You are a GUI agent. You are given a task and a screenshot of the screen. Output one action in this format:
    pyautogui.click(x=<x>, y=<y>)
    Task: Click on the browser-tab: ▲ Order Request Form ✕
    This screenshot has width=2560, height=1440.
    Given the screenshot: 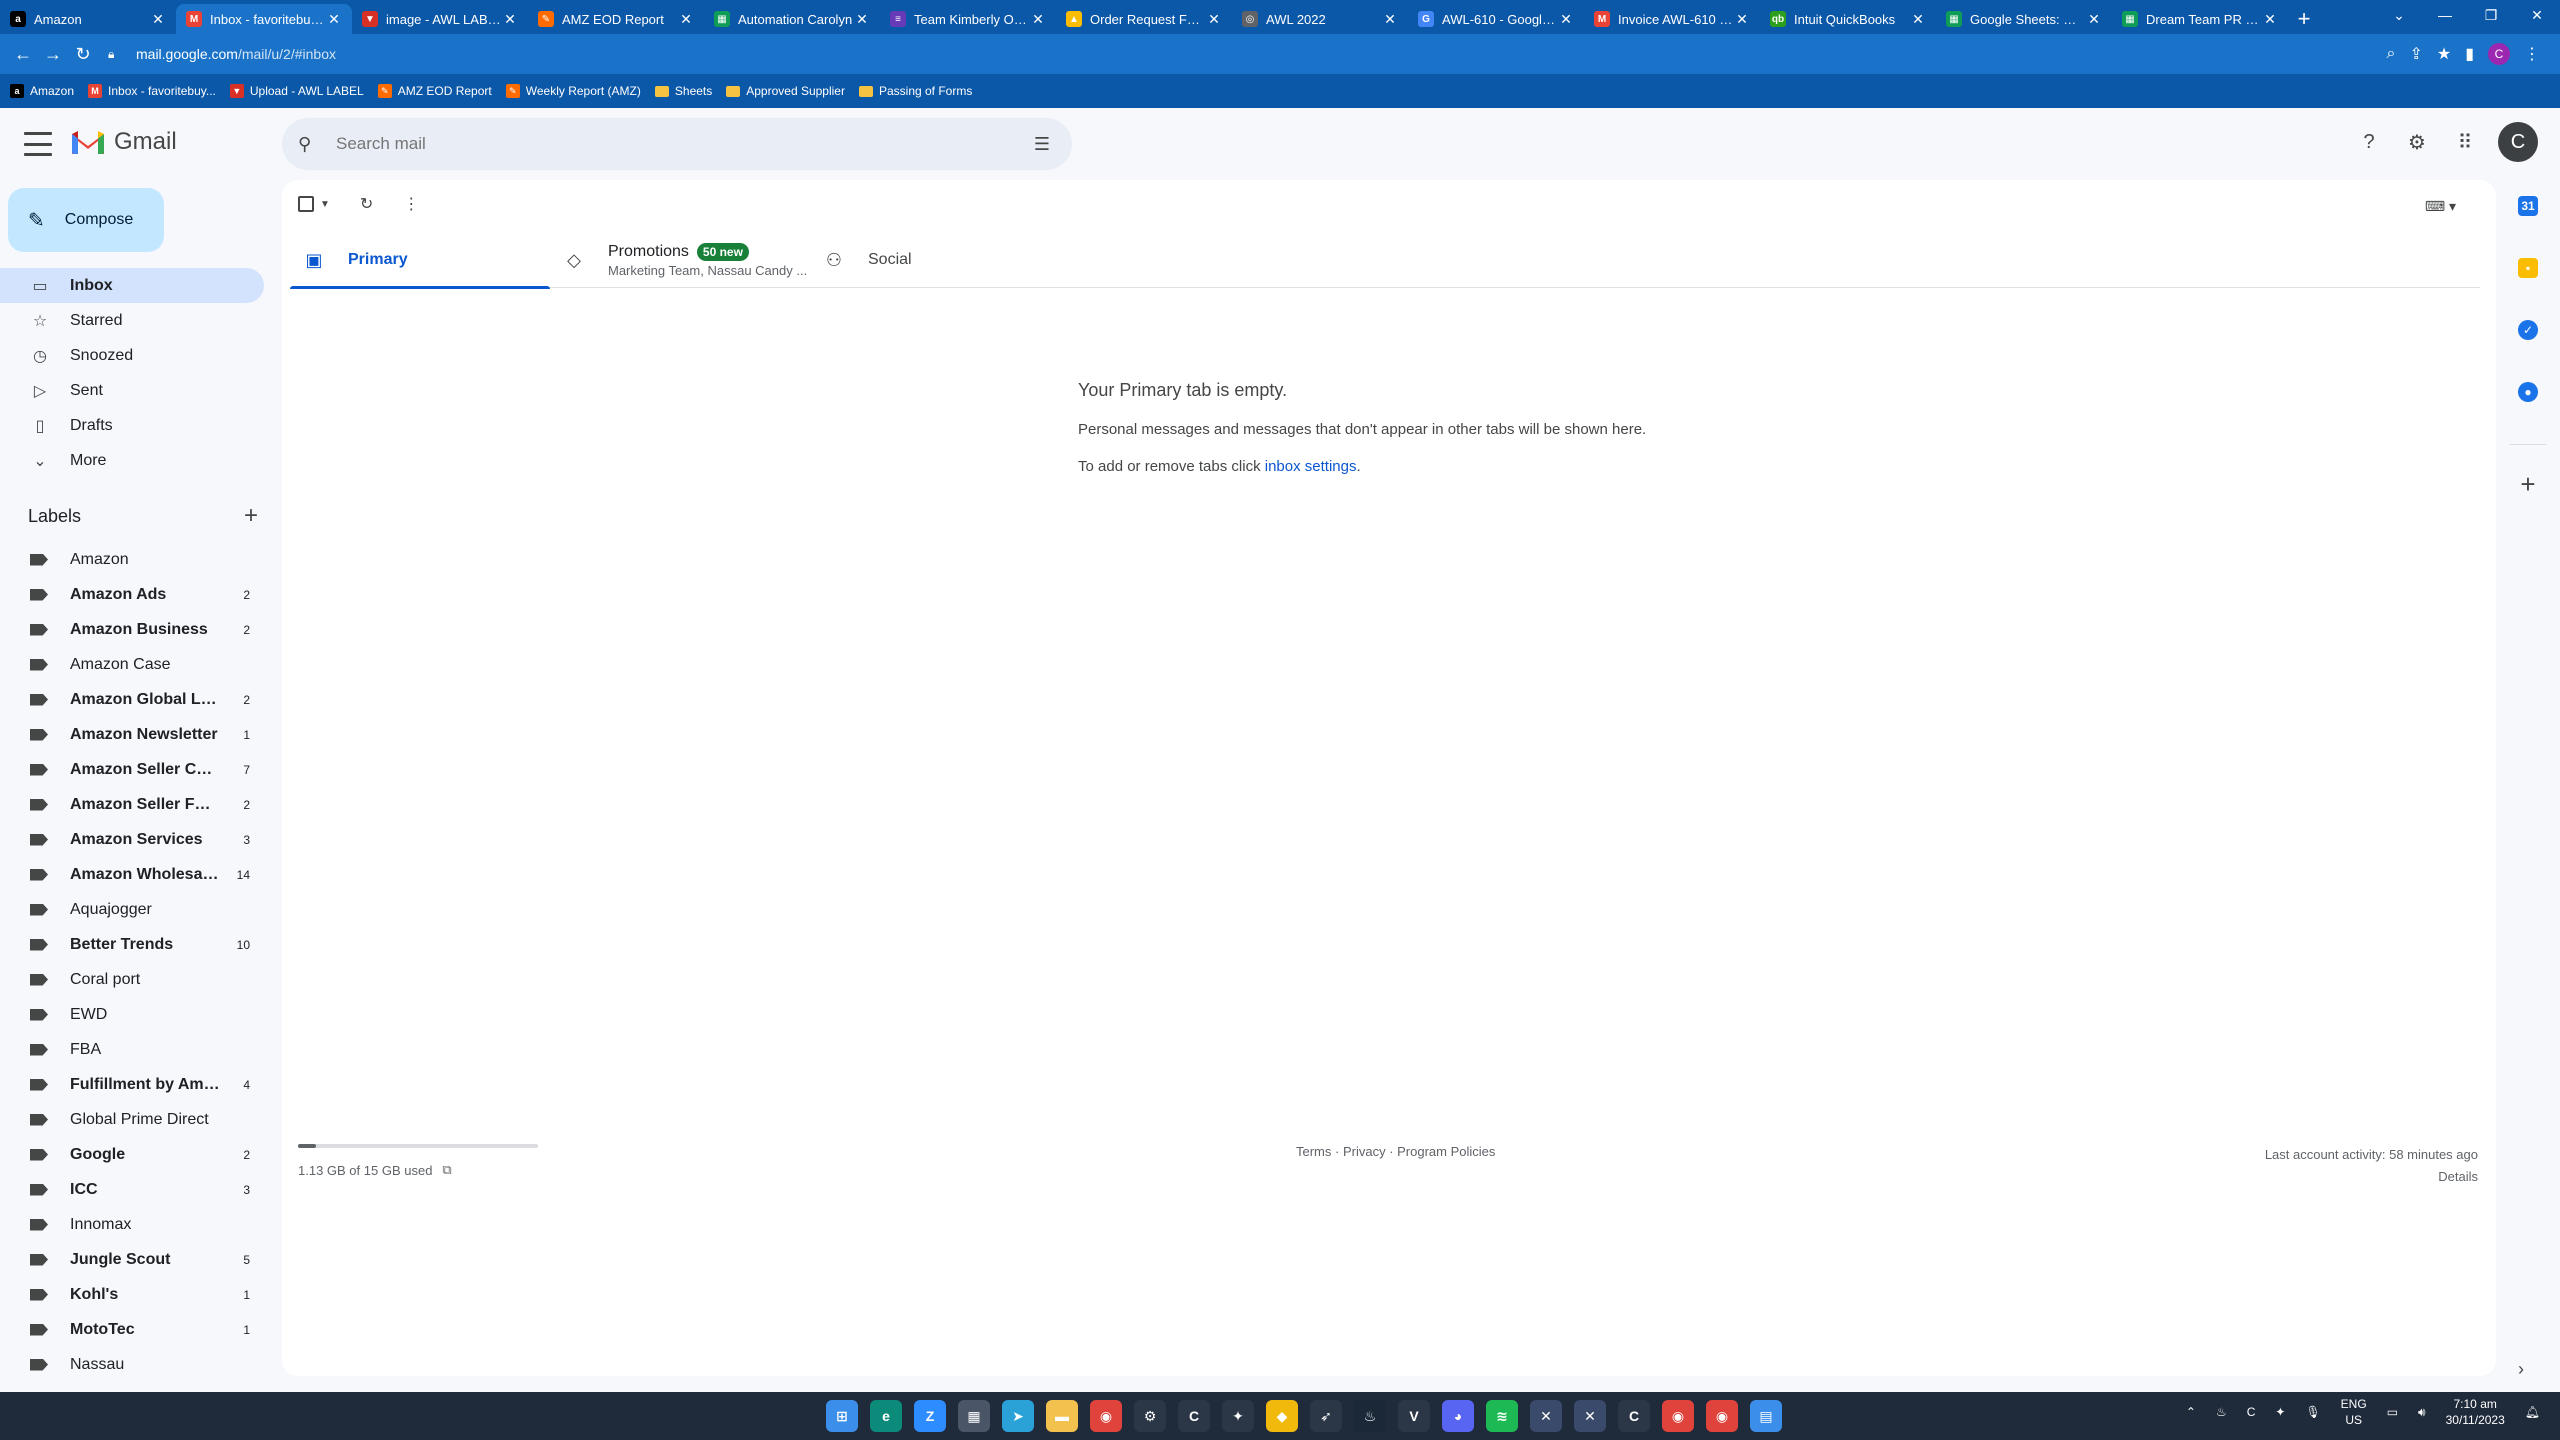 What is the action you would take?
    pyautogui.click(x=1144, y=19)
    